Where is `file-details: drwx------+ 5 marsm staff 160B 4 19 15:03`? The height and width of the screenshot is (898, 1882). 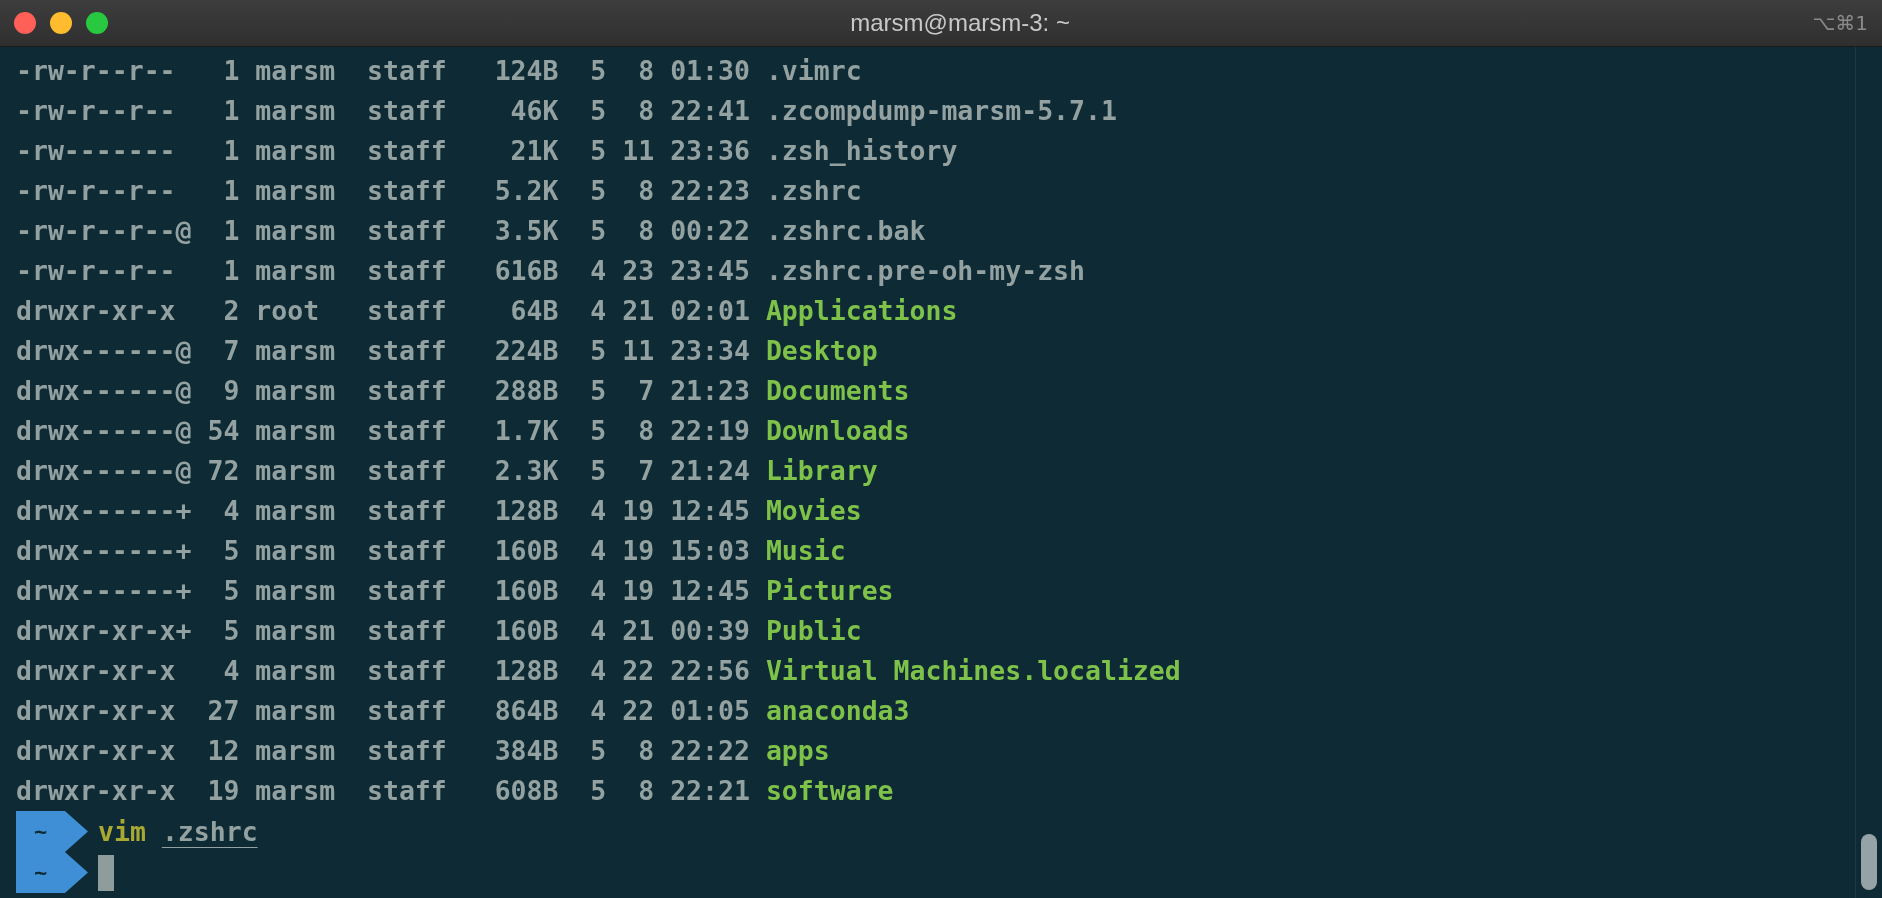
file-details: drwx------+ 5 marsm staff 160B 4 19 15:03 is located at coordinates (383, 551).